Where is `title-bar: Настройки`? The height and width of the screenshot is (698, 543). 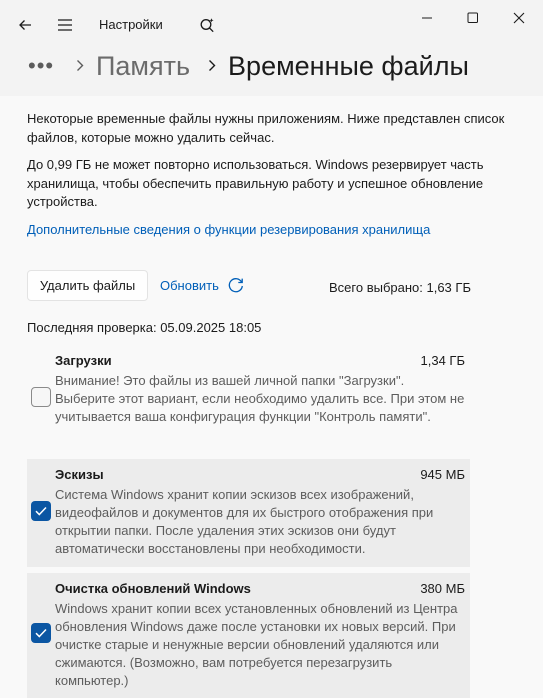
title-bar: Настройки is located at coordinates (271, 24).